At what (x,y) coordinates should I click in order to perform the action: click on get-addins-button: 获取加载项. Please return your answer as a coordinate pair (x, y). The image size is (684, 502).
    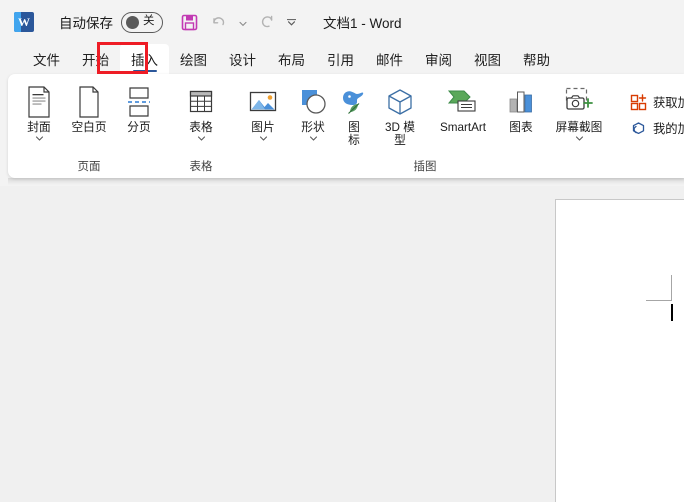
    Looking at the image, I should click on (655, 102).